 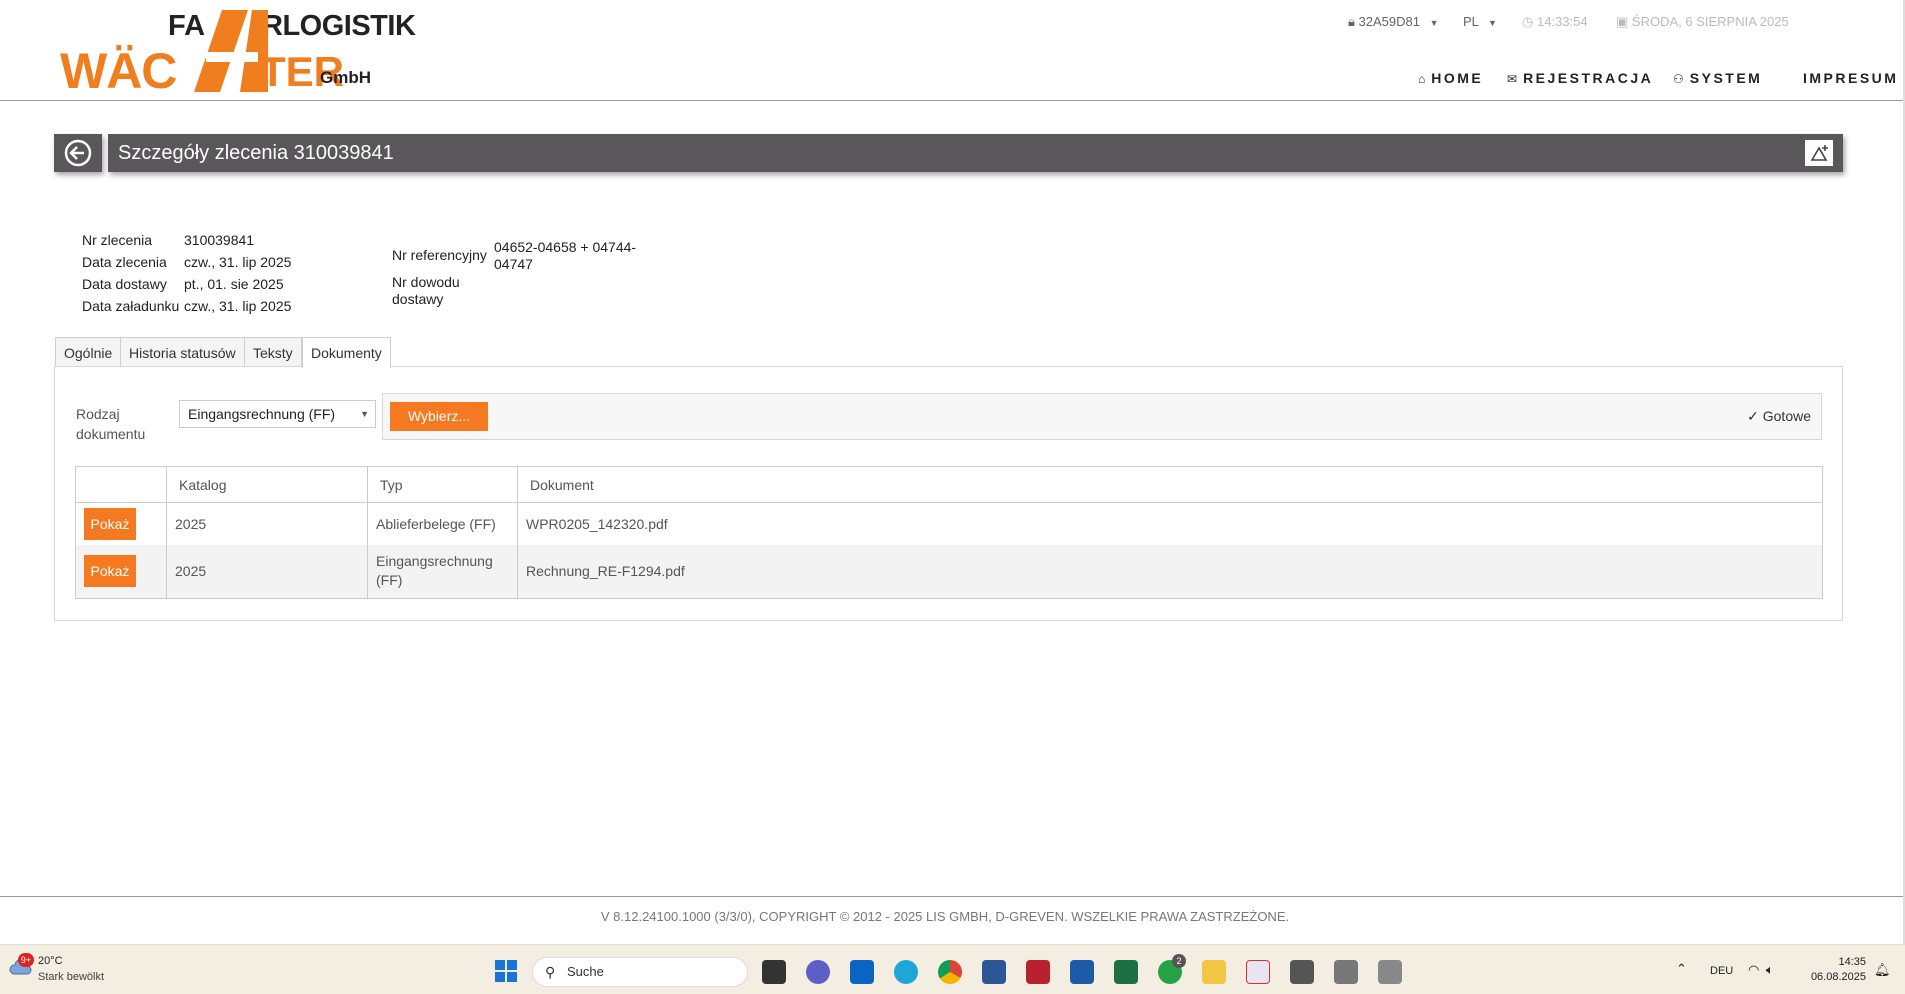 What do you see at coordinates (1726, 78) in the screenshot?
I see `nav-system-label: SYSTEM` at bounding box center [1726, 78].